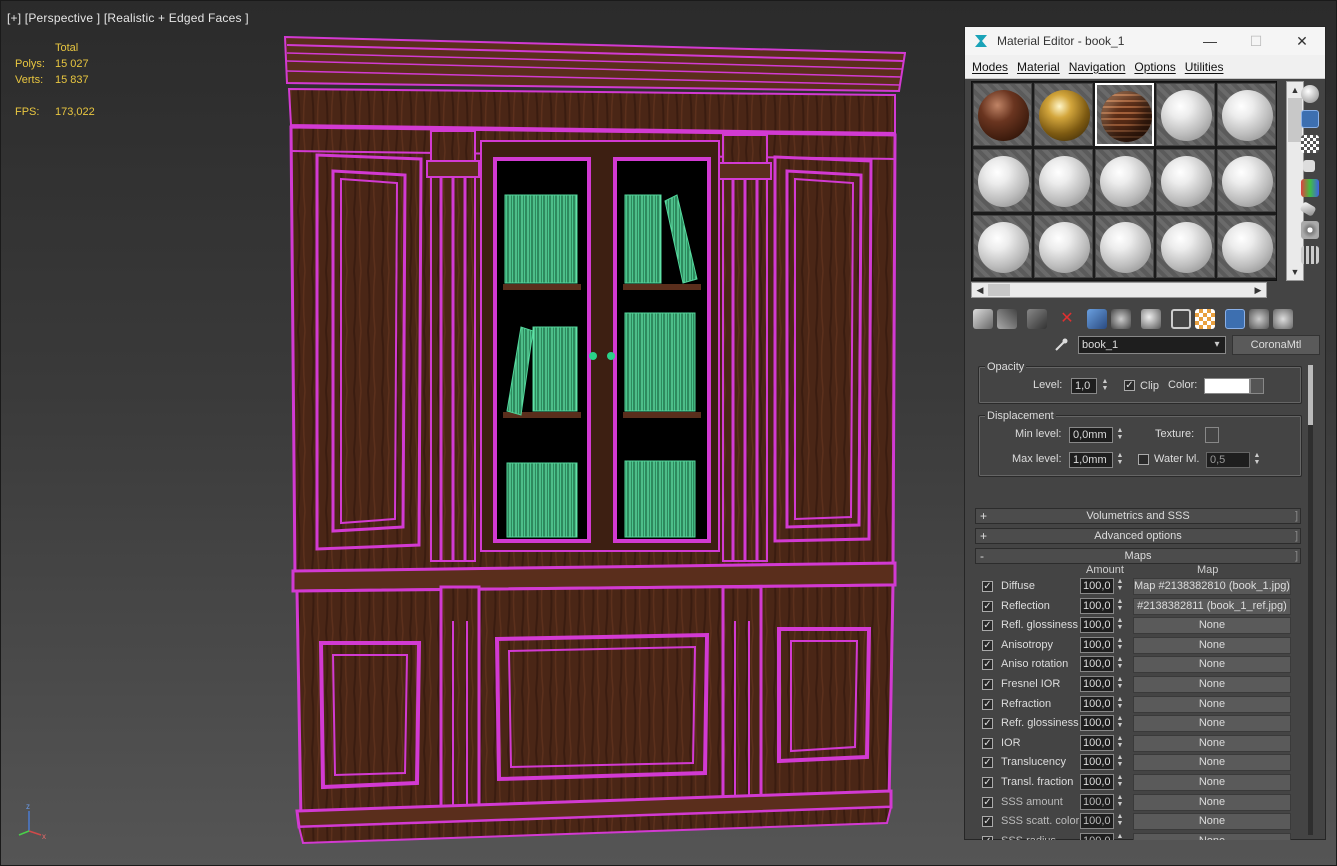 This screenshot has width=1337, height=866. I want to click on show-end-result-icon, so click(1235, 319).